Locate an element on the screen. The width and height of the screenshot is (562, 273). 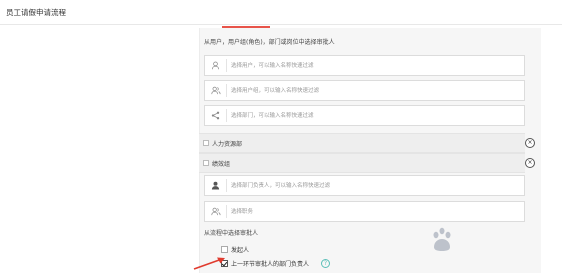
department-search-input is located at coordinates (376, 115).